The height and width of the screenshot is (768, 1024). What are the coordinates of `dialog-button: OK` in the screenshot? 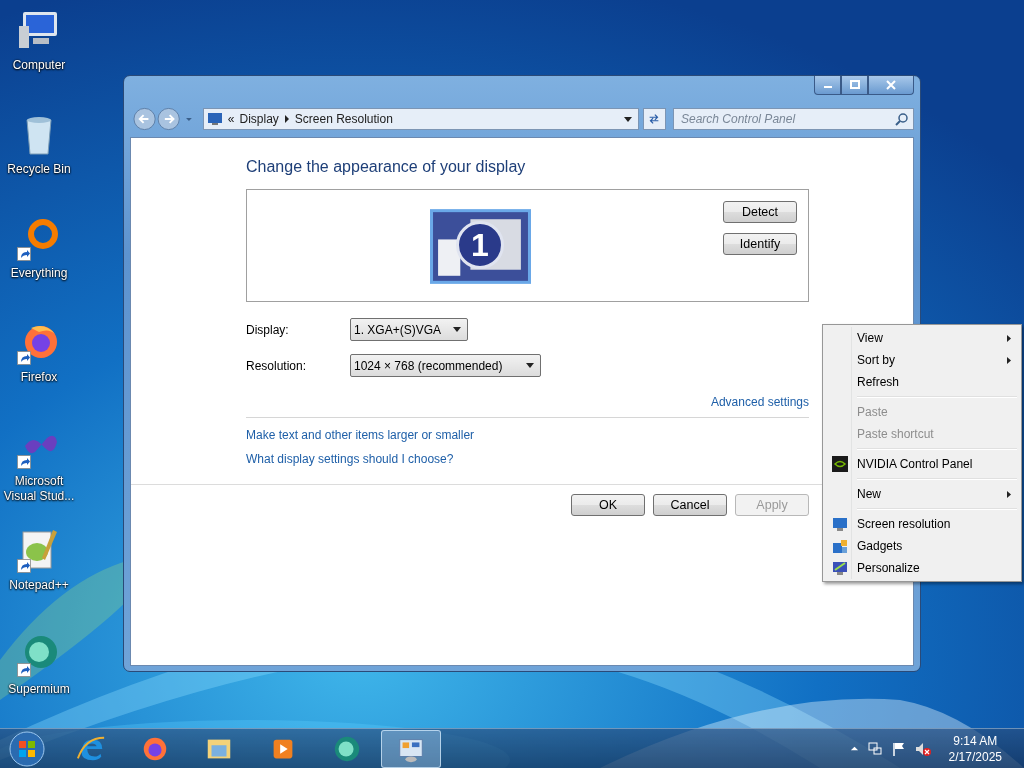 It's located at (608, 505).